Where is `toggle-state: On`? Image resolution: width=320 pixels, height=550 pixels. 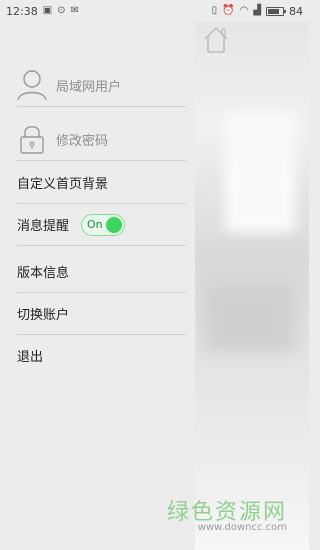 toggle-state: On is located at coordinates (95, 224).